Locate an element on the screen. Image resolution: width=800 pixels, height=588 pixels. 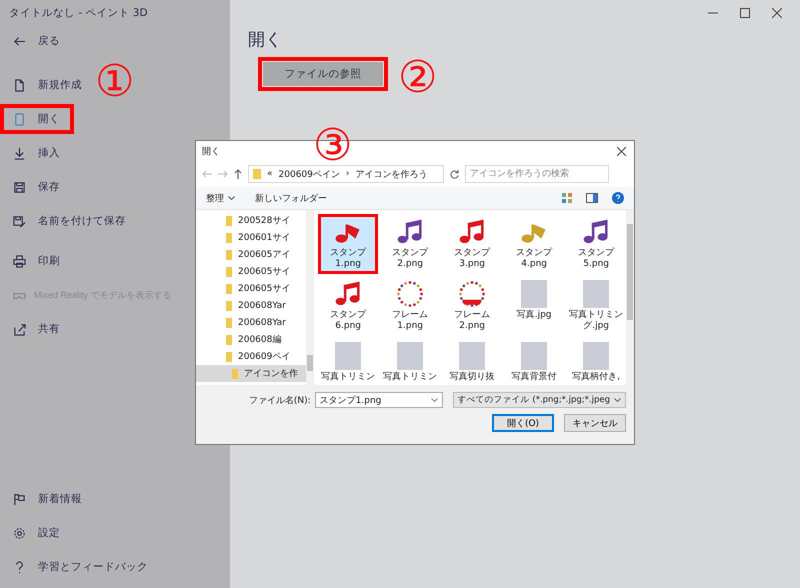
document-icon is located at coordinates (19, 85).